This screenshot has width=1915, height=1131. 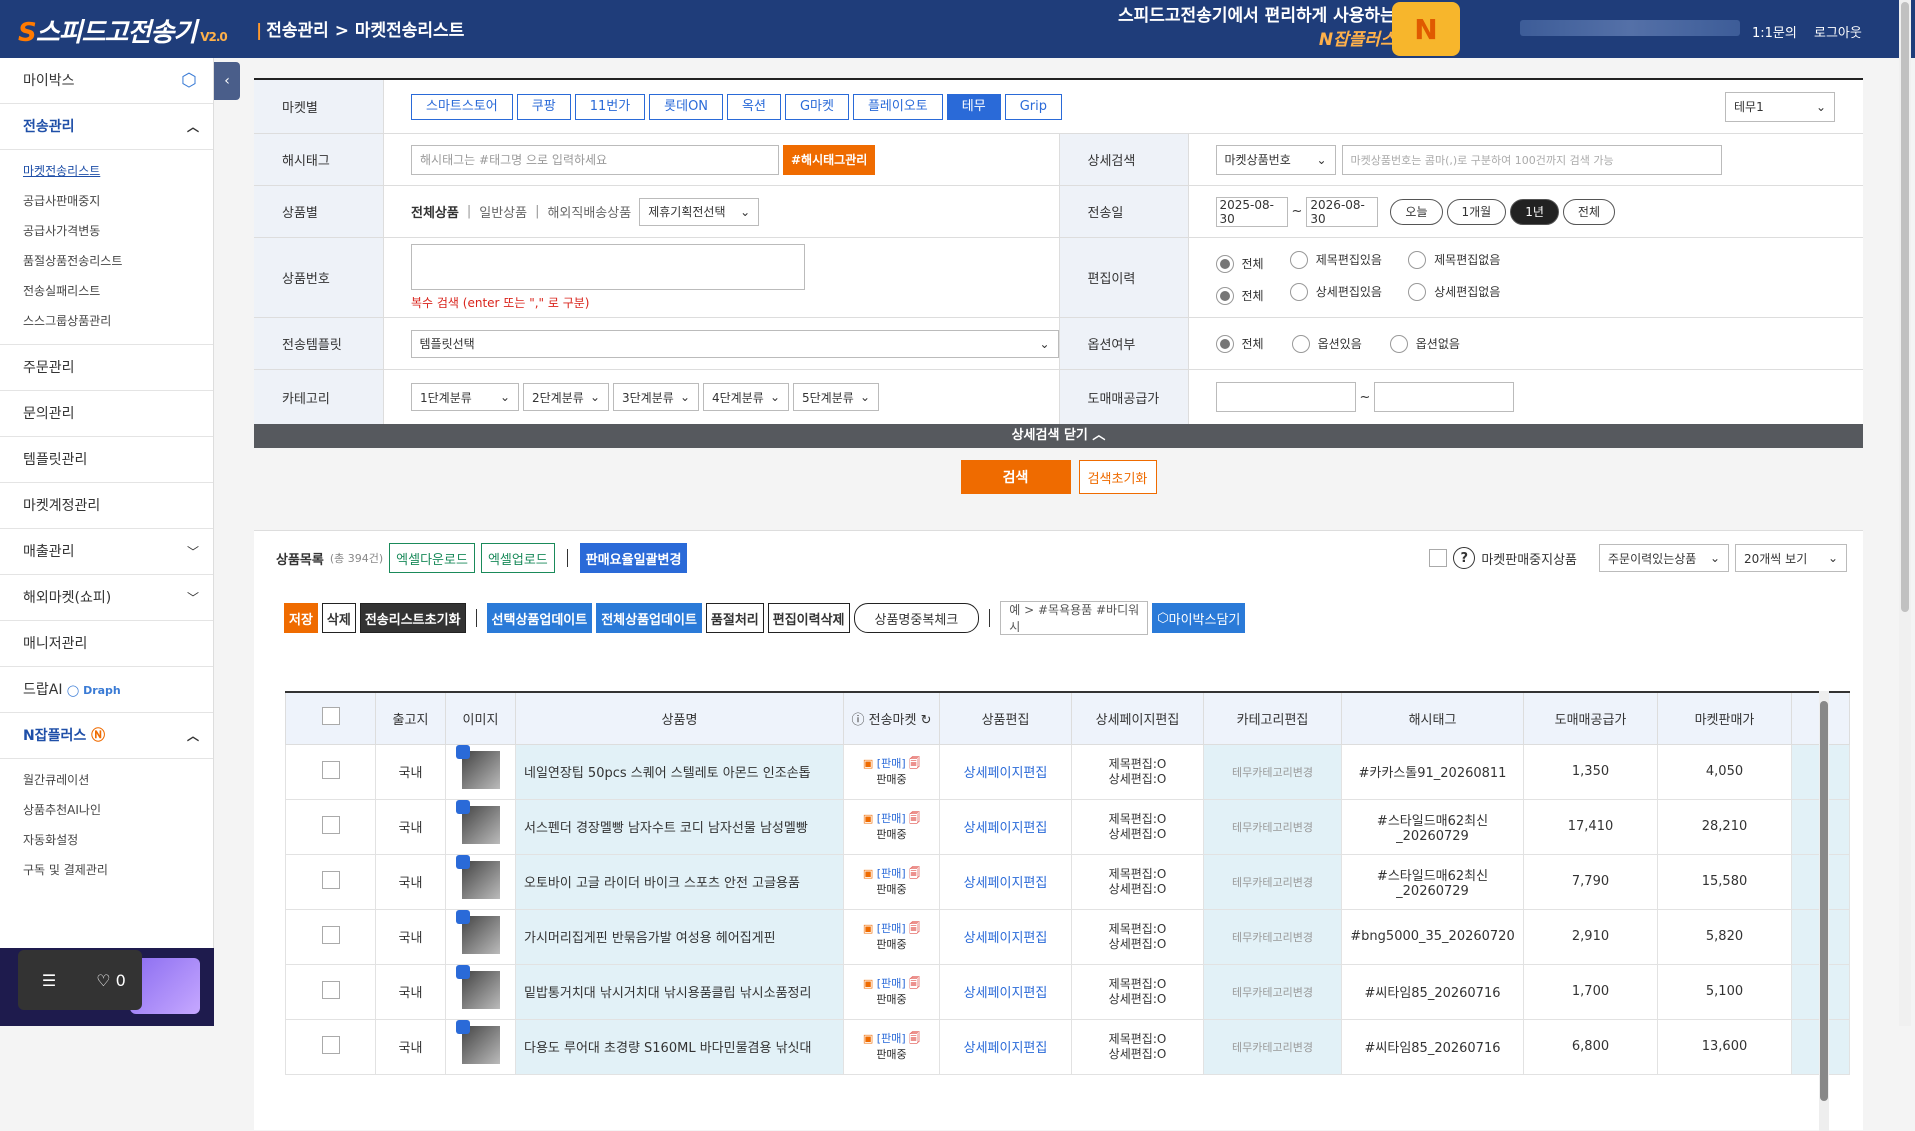 I want to click on sidebar-item-njob: N잡플러스 Ⓝ ︿, so click(x=106, y=736).